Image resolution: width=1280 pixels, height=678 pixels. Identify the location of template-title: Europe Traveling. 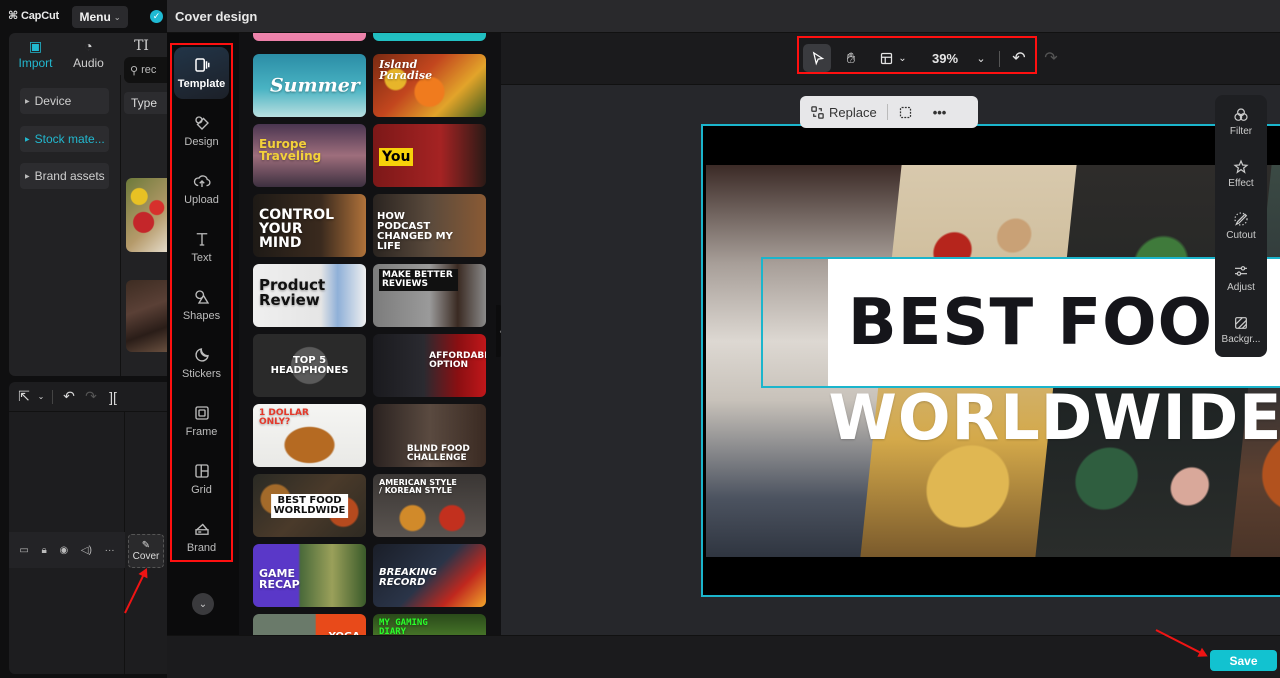
(290, 150).